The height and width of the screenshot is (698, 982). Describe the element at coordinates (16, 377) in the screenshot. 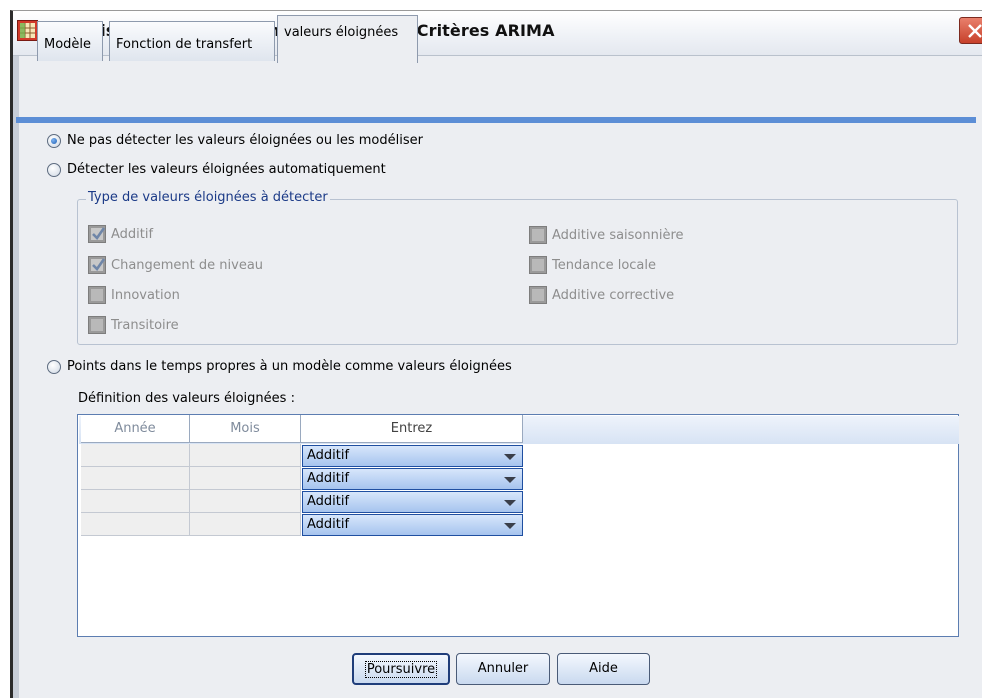

I see `window-border` at that location.